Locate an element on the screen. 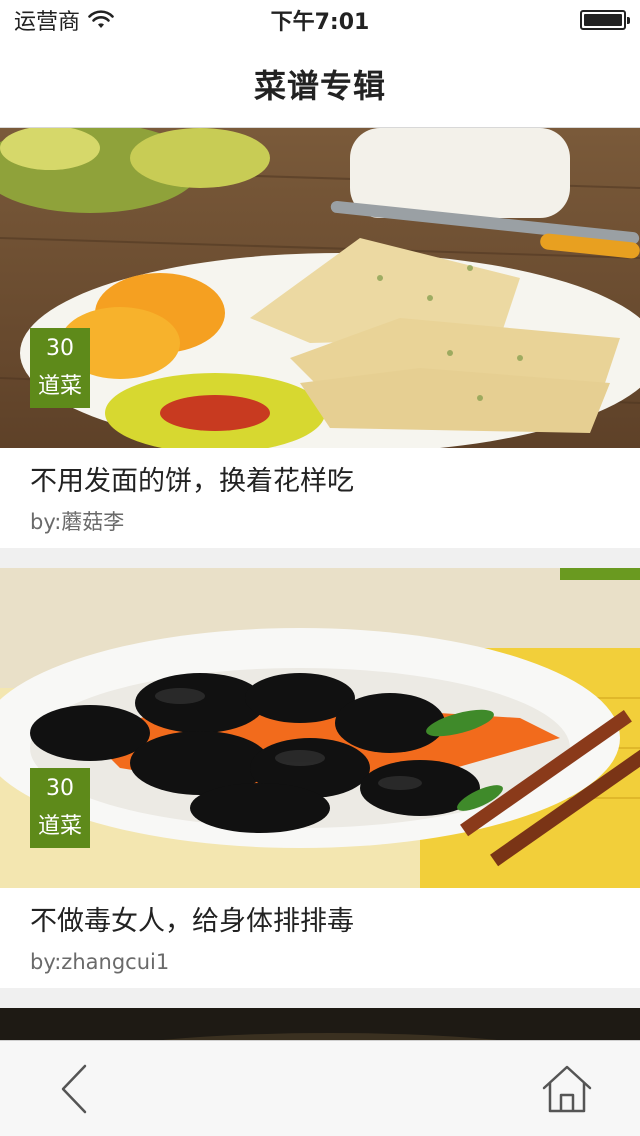 This screenshot has width=640, height=1136. album-title: 不做毒女人，给身体排排毒 is located at coordinates (320, 914).